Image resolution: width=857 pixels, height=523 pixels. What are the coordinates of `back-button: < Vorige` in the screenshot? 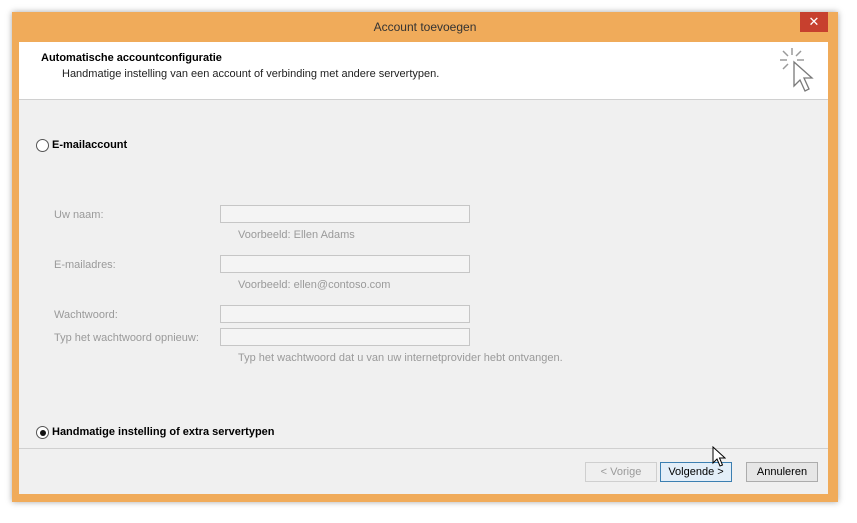 It's located at (621, 472).